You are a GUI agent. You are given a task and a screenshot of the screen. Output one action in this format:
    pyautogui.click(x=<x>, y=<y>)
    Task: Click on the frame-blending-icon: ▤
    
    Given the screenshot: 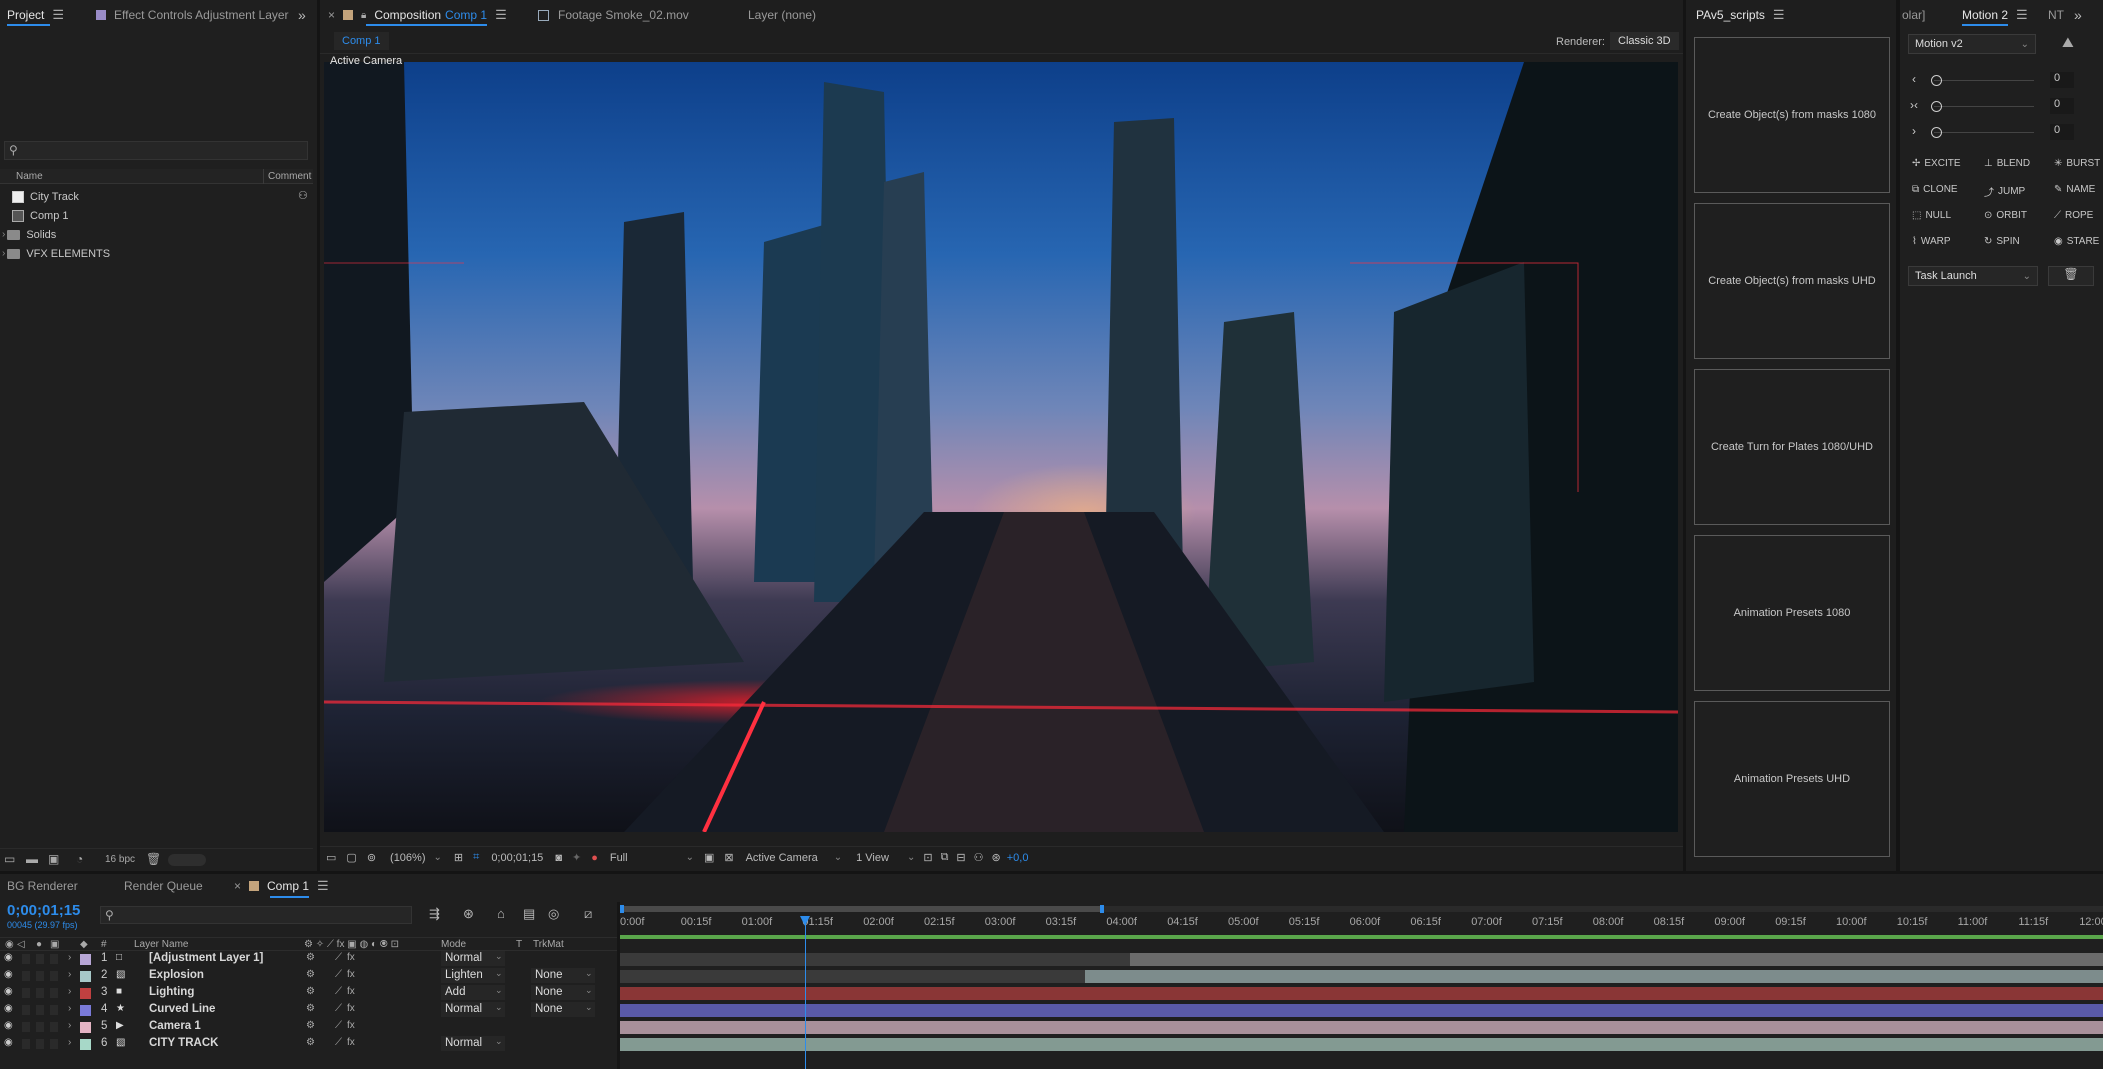 What is the action you would take?
    pyautogui.click(x=529, y=914)
    